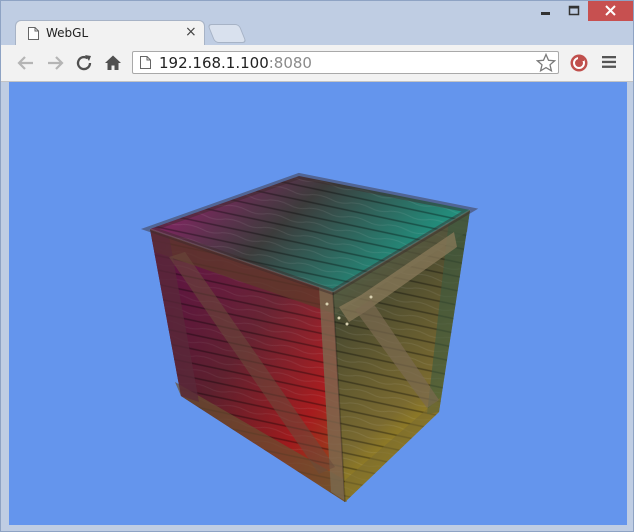 The width and height of the screenshot is (634, 532). I want to click on window-close-button, so click(610, 11).